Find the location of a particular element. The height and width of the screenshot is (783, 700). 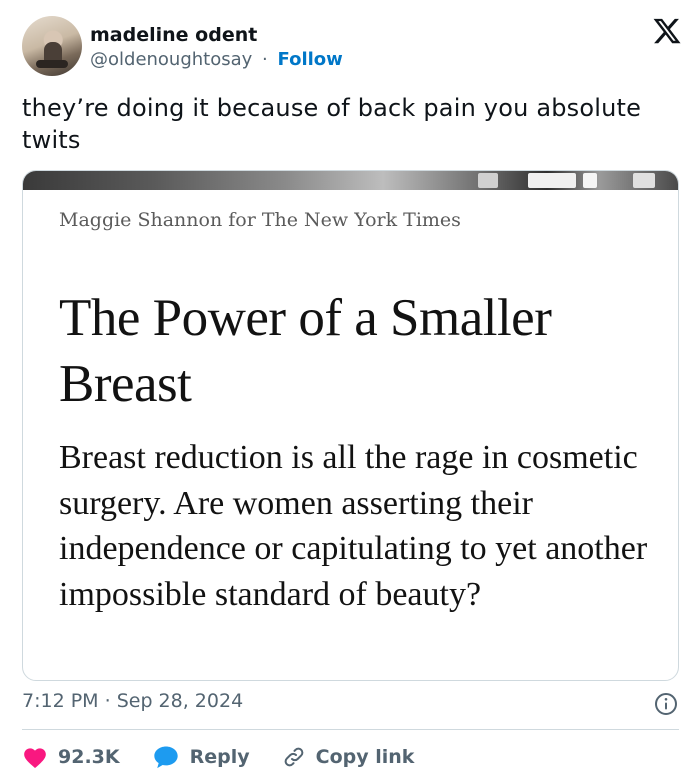

tweet-timestamp: 7:12 PM · Sep 28, 2024 is located at coordinates (132, 701).